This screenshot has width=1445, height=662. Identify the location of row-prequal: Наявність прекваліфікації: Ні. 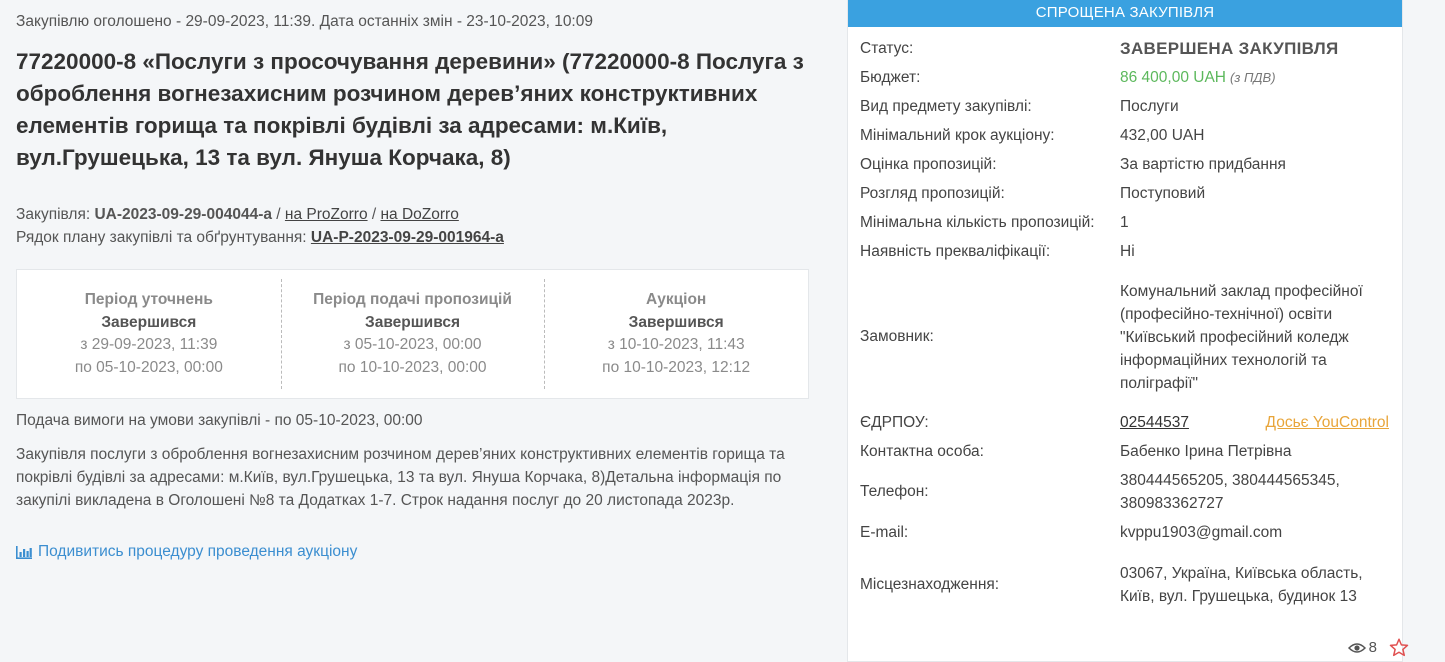
(1125, 251).